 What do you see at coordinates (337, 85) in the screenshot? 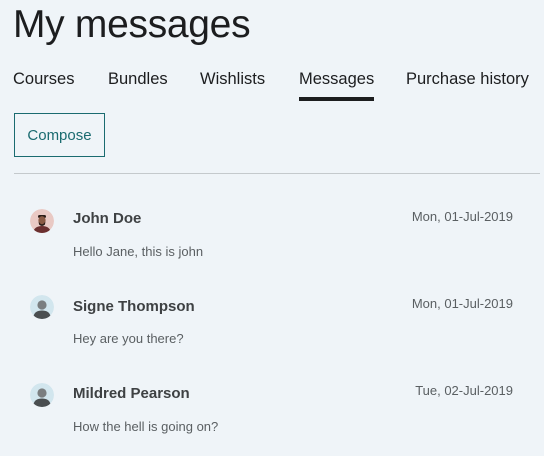
I see `tab-messages: Messages` at bounding box center [337, 85].